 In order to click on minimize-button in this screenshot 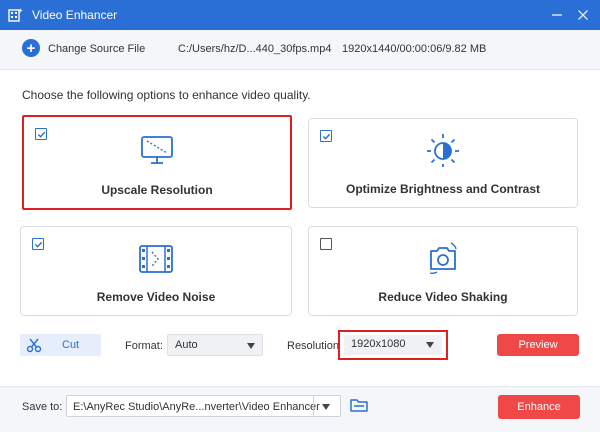, I will do `click(557, 15)`.